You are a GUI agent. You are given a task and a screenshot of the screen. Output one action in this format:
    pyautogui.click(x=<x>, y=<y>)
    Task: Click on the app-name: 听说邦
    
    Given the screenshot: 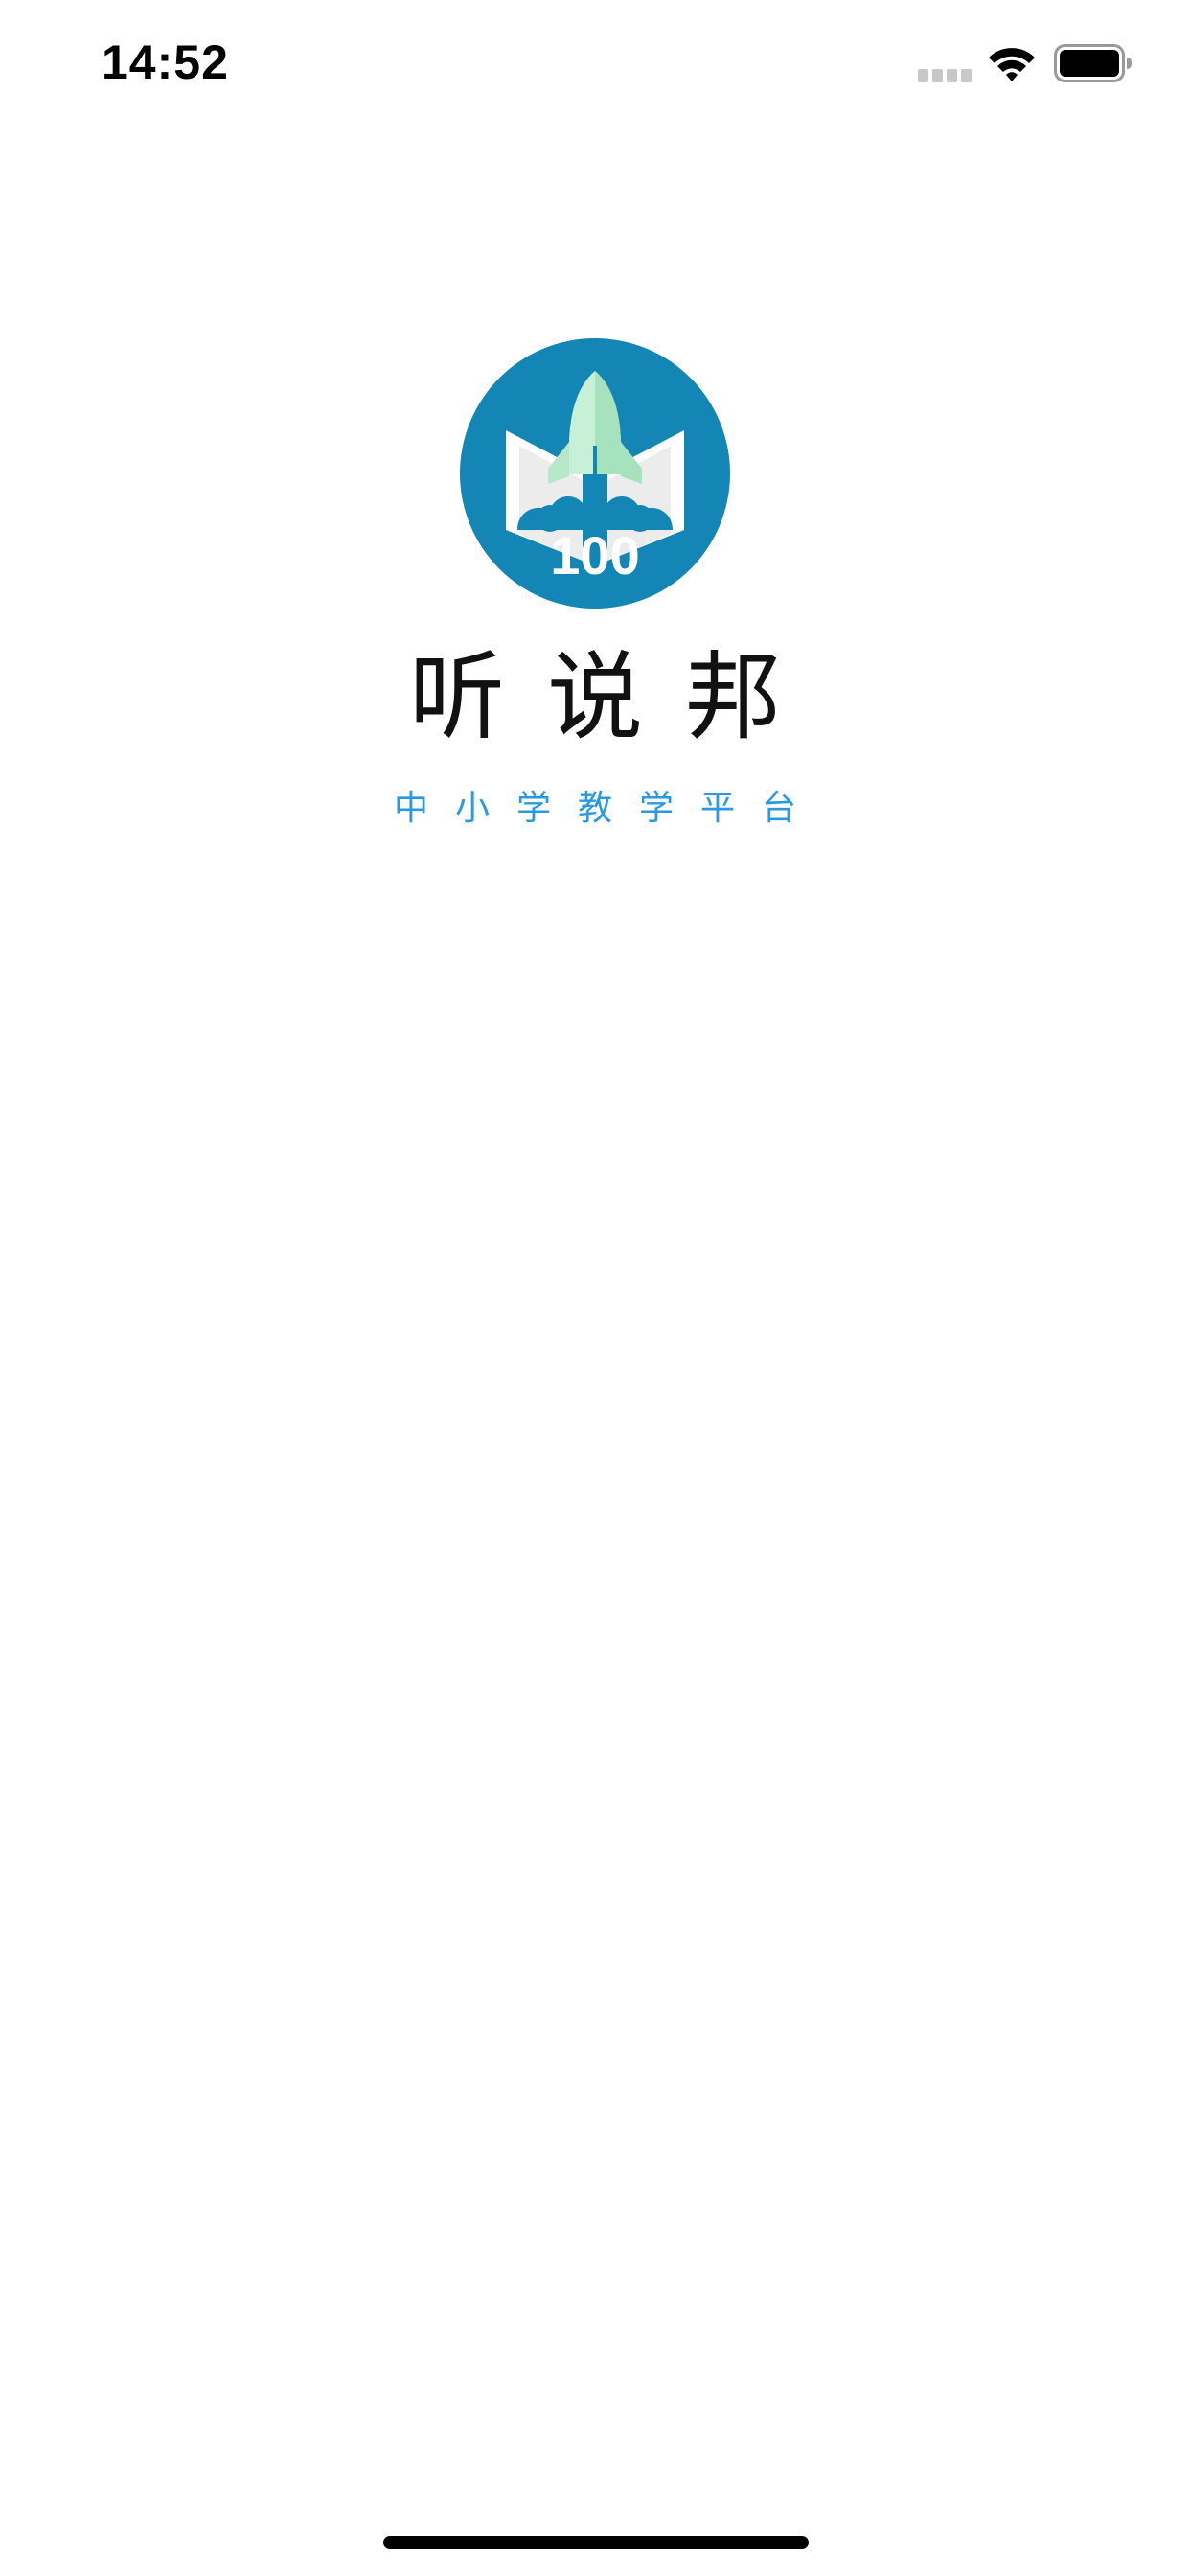 What is the action you would take?
    pyautogui.click(x=616, y=697)
    